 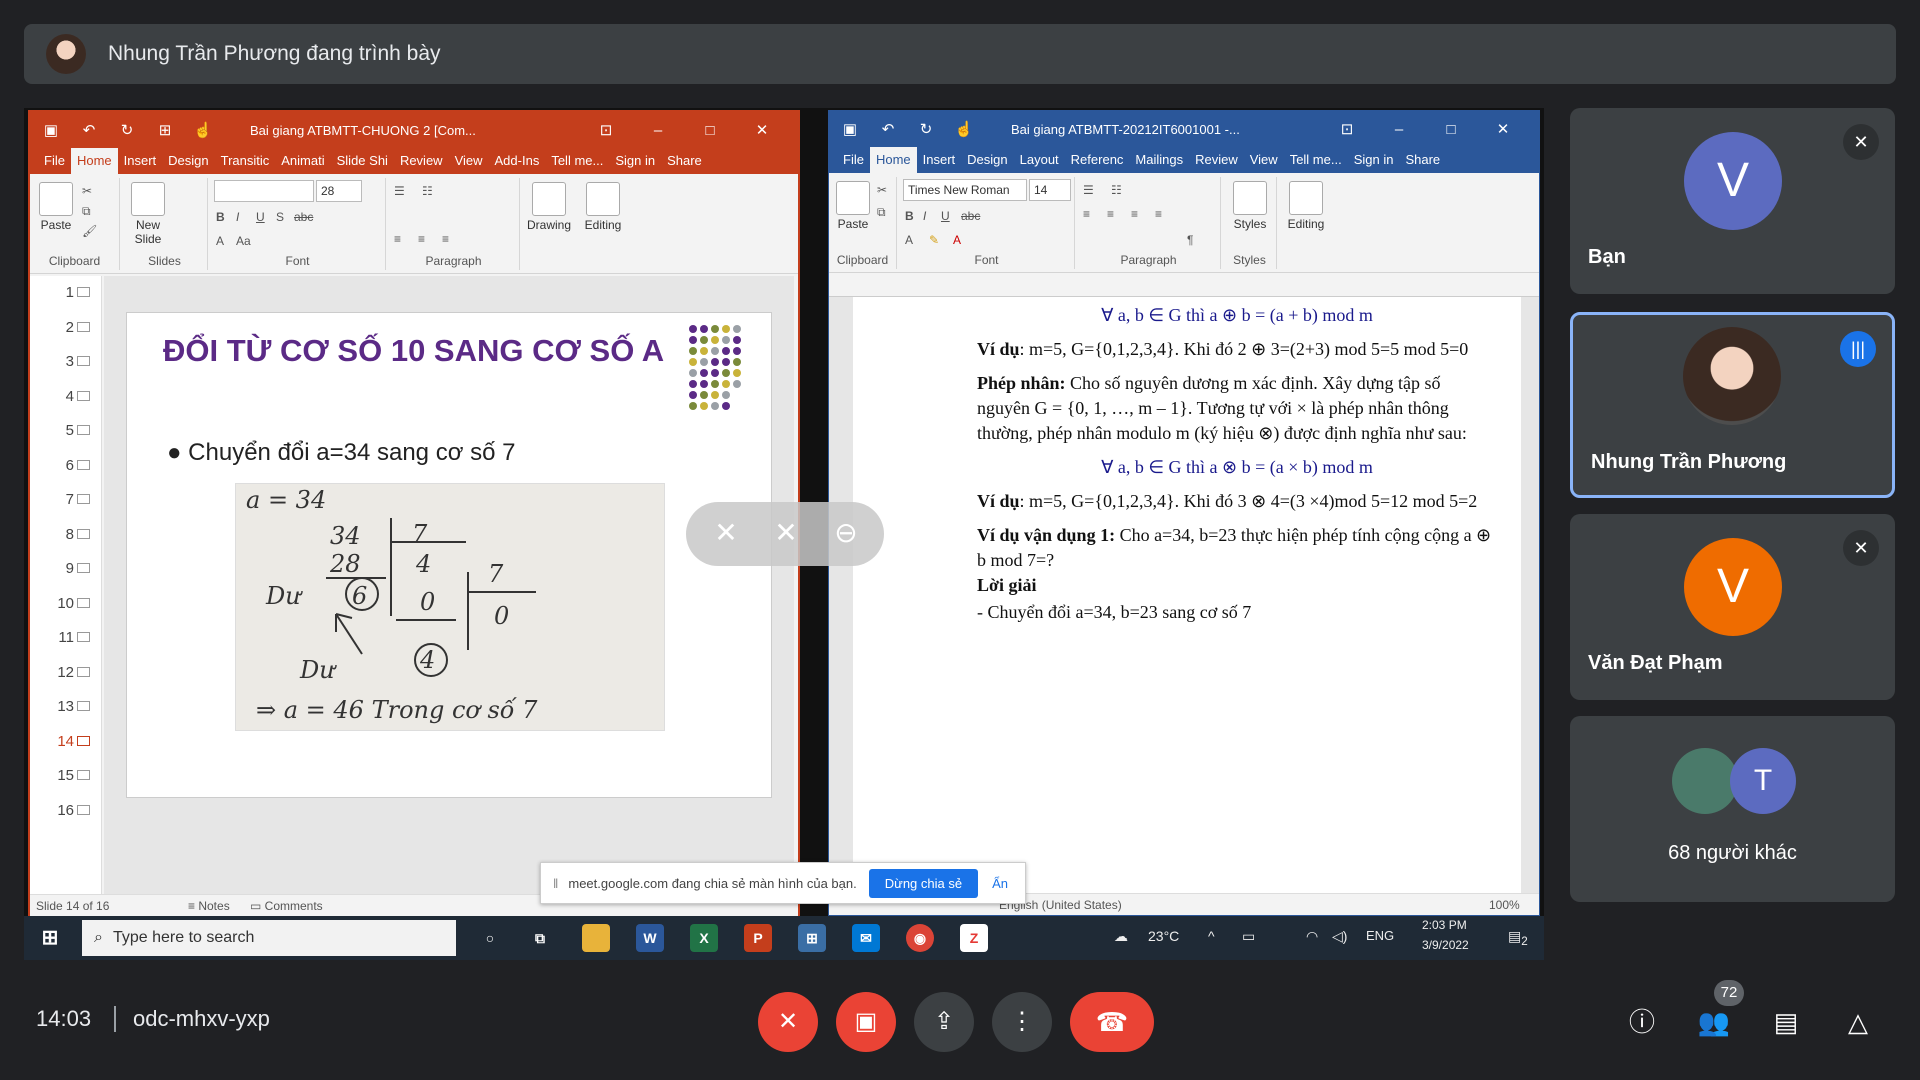 I want to click on slide-thumbnail: 8, so click(x=60, y=534).